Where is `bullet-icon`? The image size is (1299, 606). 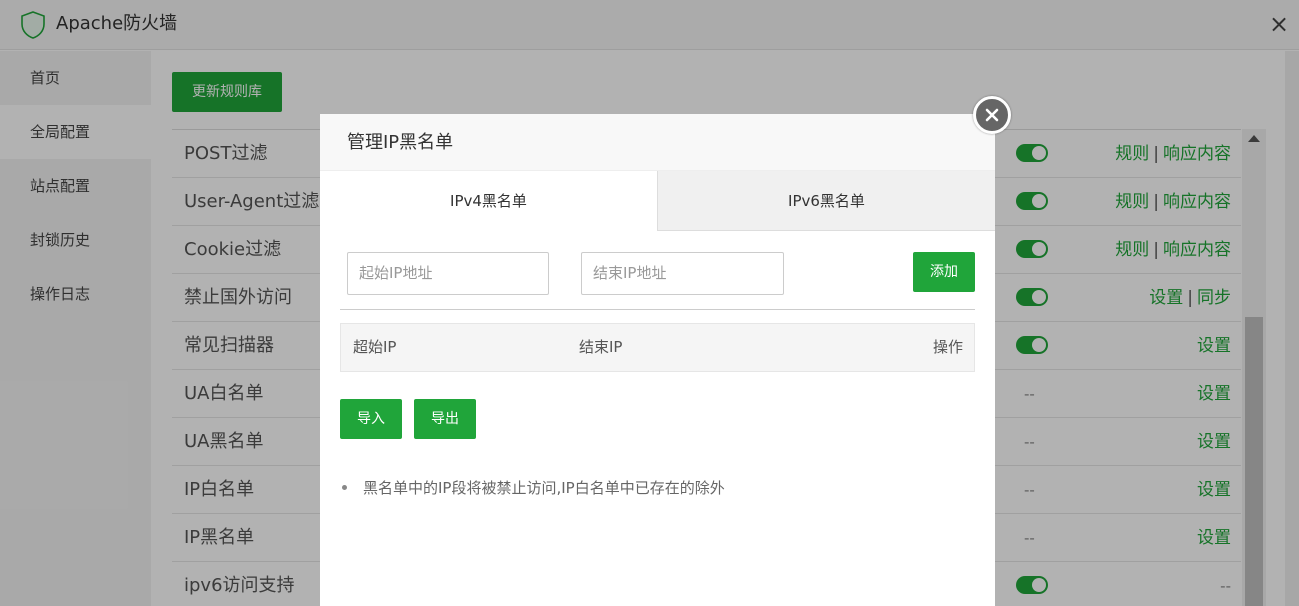 bullet-icon is located at coordinates (344, 487).